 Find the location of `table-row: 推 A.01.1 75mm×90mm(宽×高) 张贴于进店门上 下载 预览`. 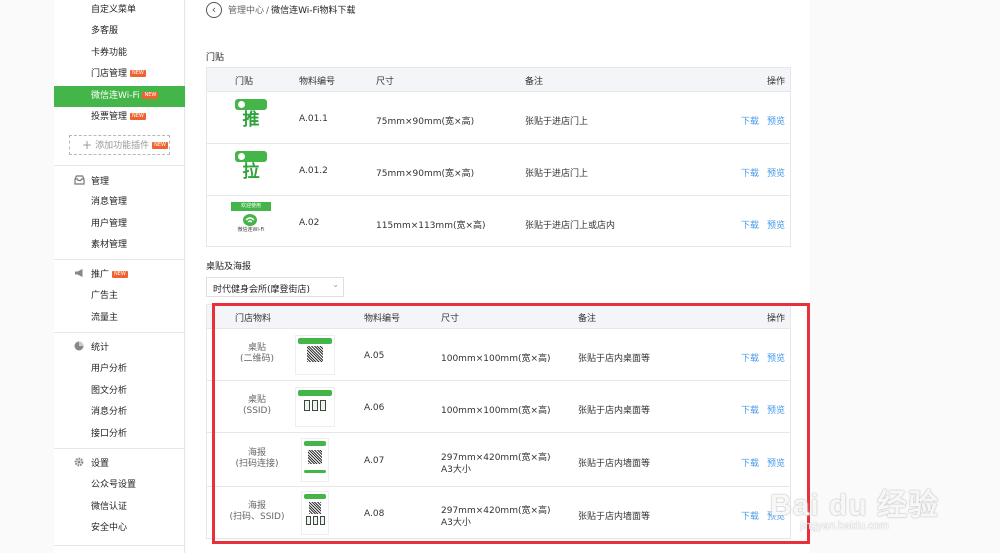

table-row: 推 A.01.1 75mm×90mm(宽×高) 张贴于进店门上 下载 预览 is located at coordinates (498, 118).